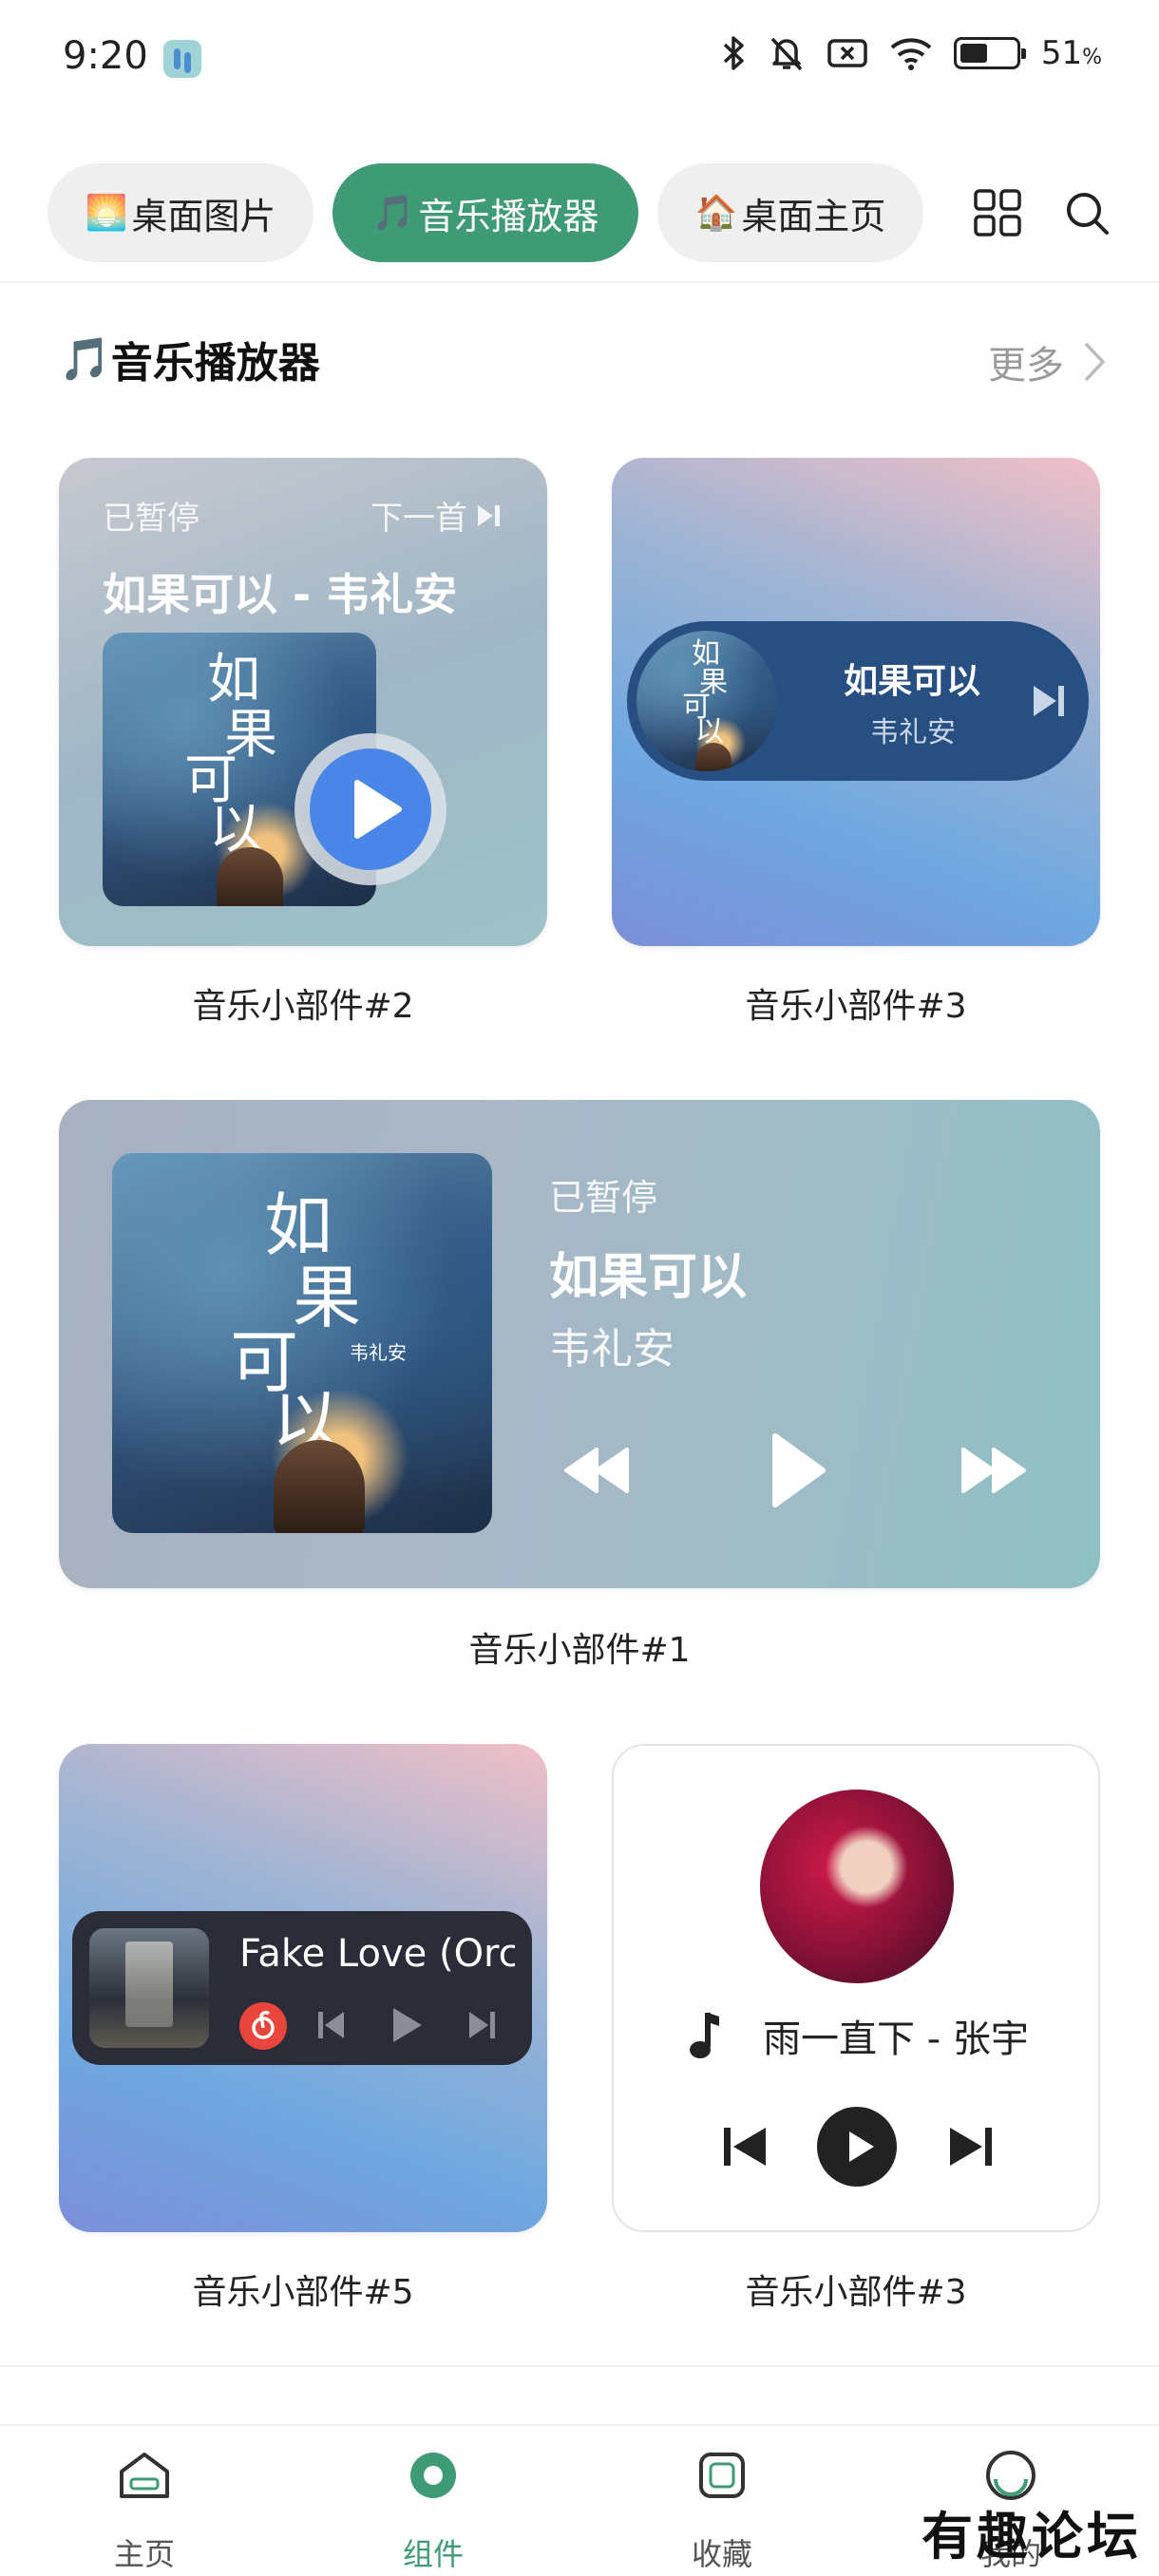  I want to click on nav-home: 主页, so click(144, 2501).